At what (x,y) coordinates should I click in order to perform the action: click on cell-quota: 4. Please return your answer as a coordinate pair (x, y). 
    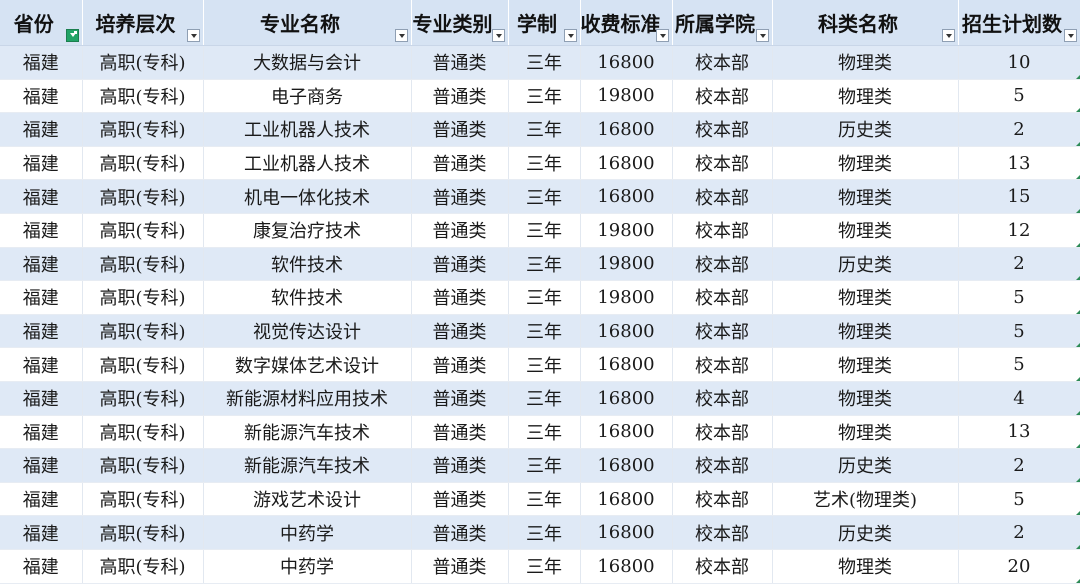
    Looking at the image, I should click on (1019, 398).